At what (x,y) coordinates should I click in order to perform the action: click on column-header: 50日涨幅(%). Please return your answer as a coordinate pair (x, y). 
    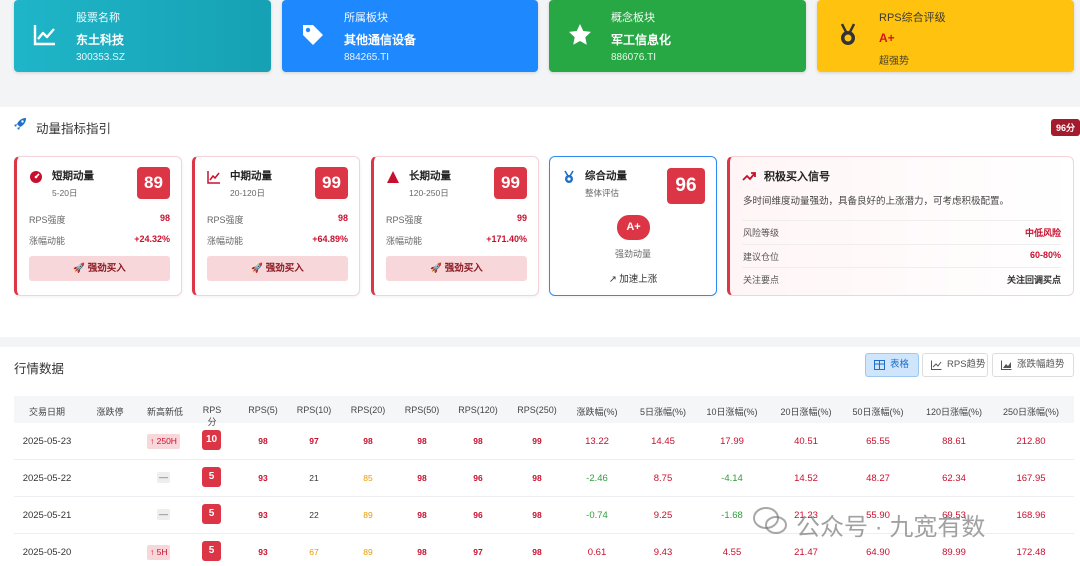
    Looking at the image, I should click on (878, 411).